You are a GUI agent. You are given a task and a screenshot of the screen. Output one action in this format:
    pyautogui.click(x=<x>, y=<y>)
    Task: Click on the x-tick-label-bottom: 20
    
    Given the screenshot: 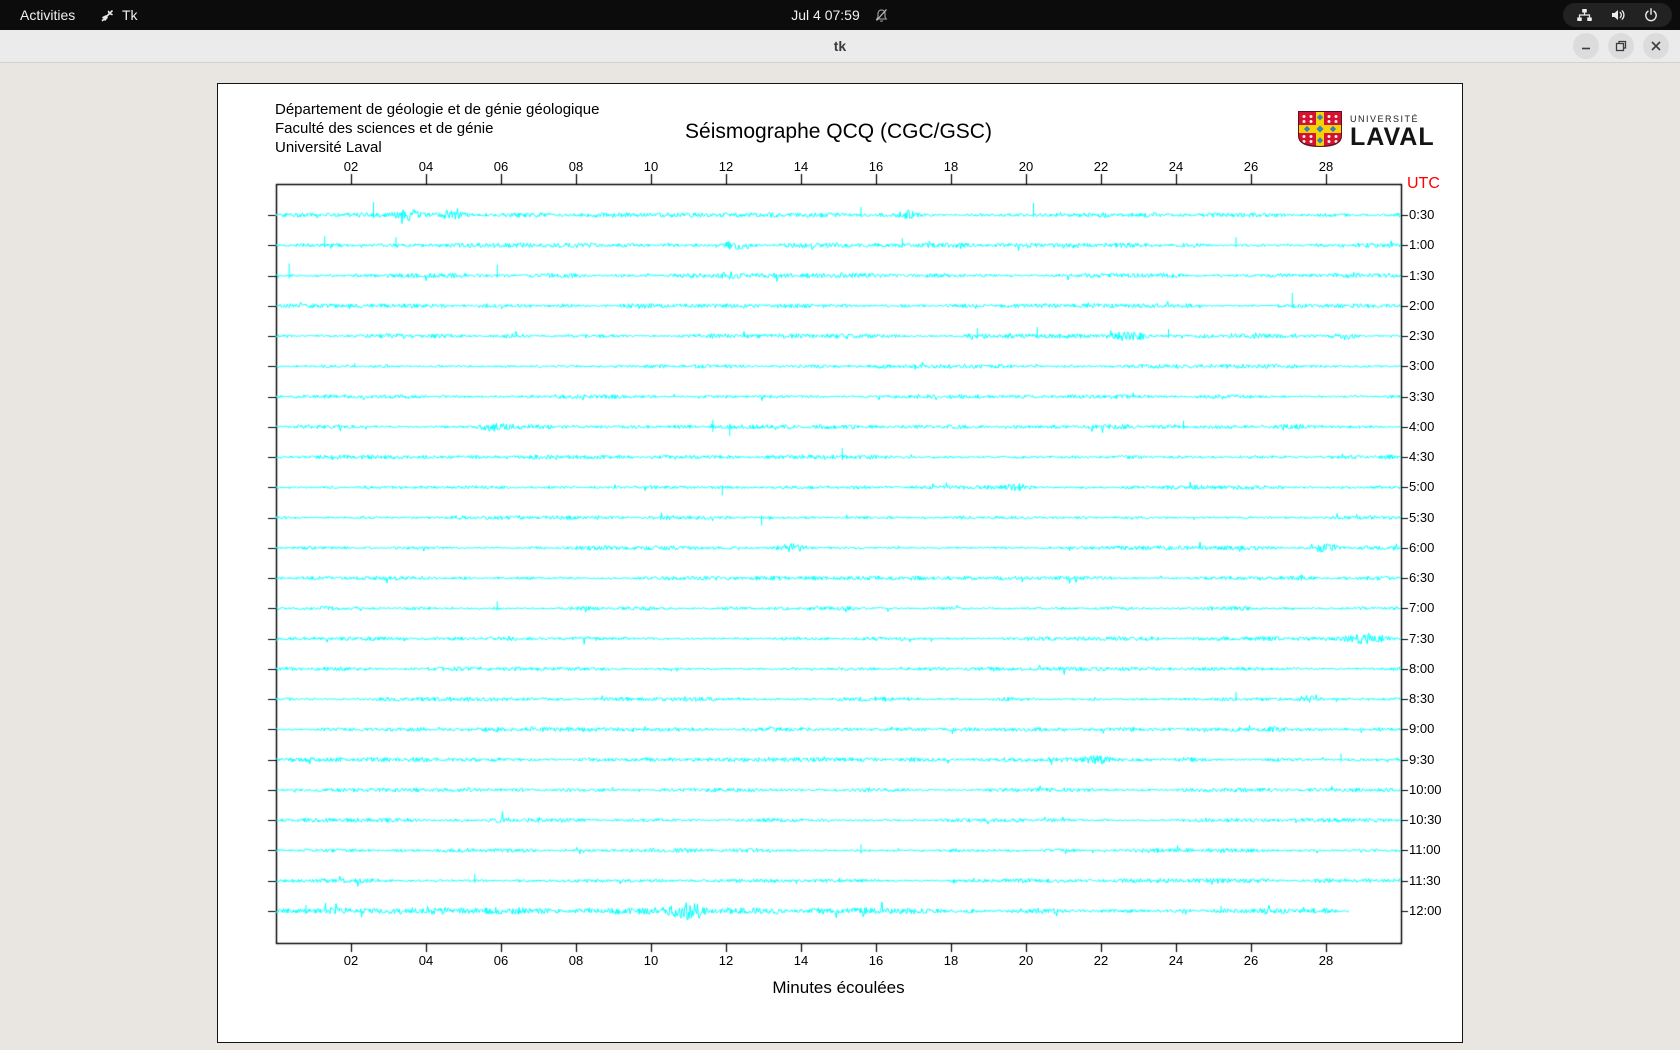 What is the action you would take?
    pyautogui.click(x=1026, y=960)
    